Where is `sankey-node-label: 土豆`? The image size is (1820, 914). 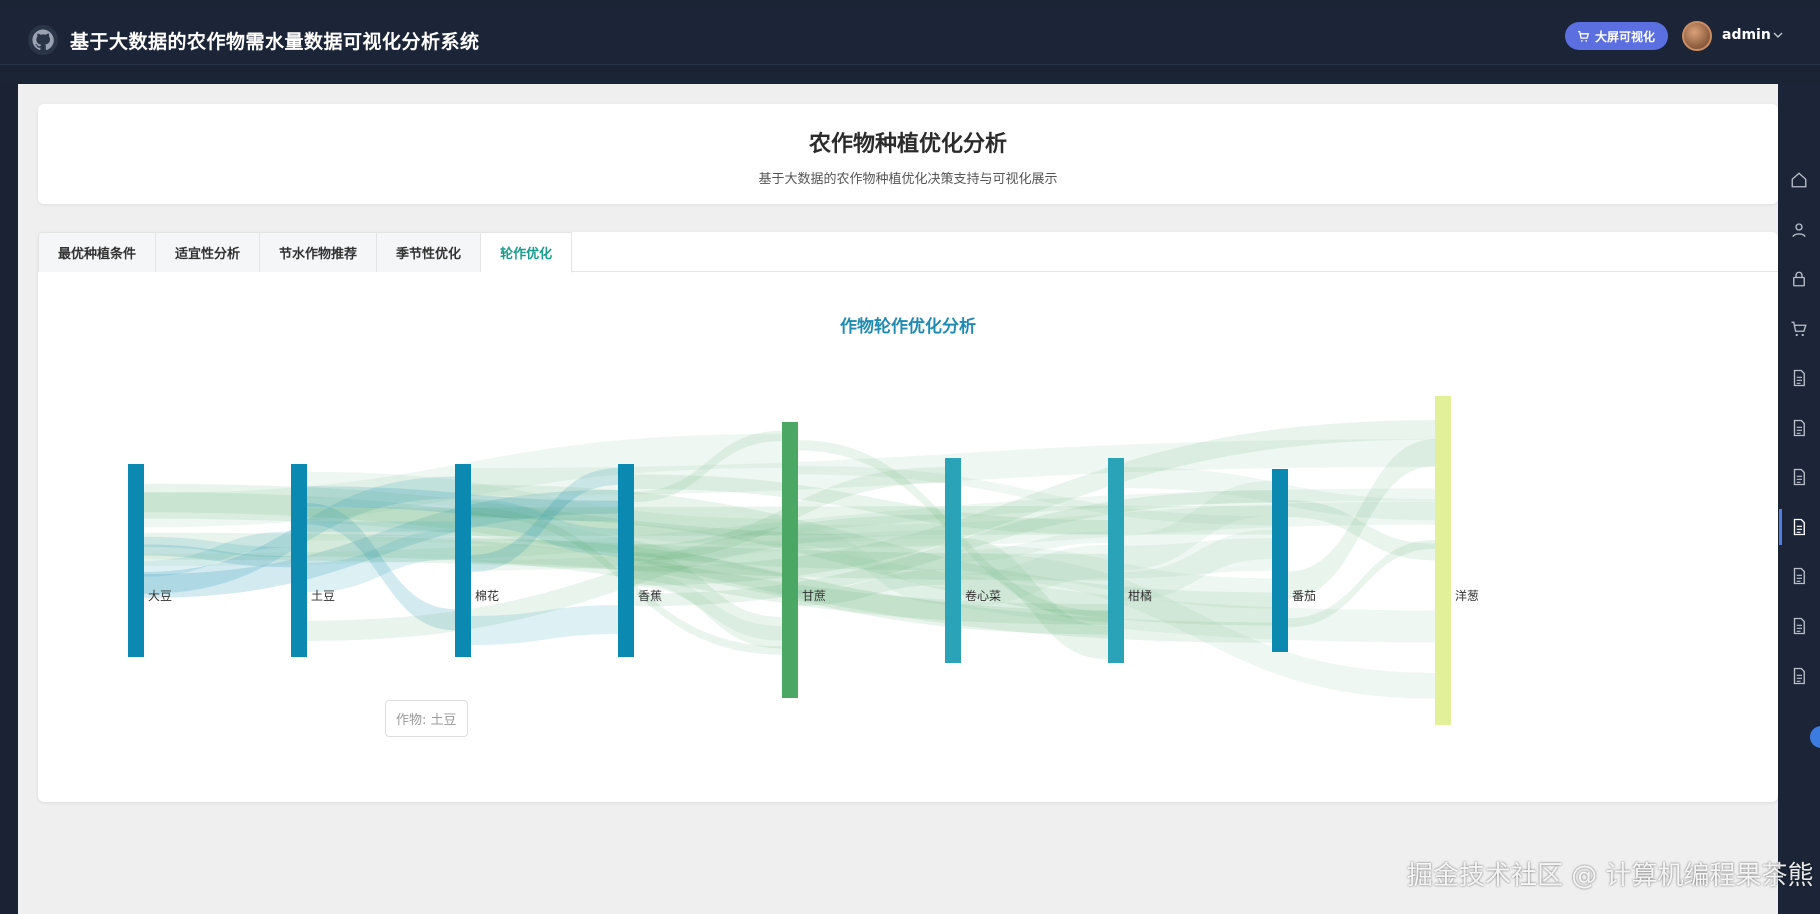 sankey-node-label: 土豆 is located at coordinates (323, 596).